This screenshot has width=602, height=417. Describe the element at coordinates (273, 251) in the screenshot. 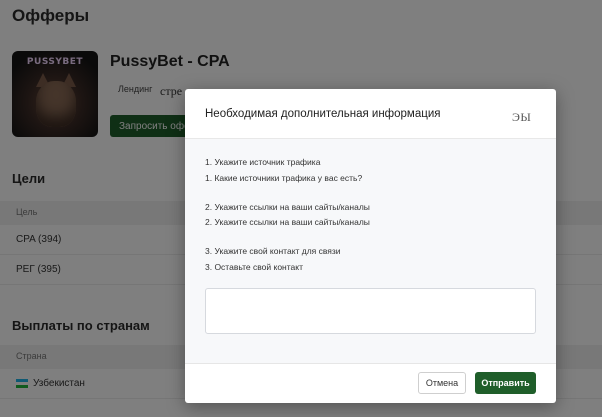

I see `question-label: 3. Укажите свой контакт для связи` at that location.